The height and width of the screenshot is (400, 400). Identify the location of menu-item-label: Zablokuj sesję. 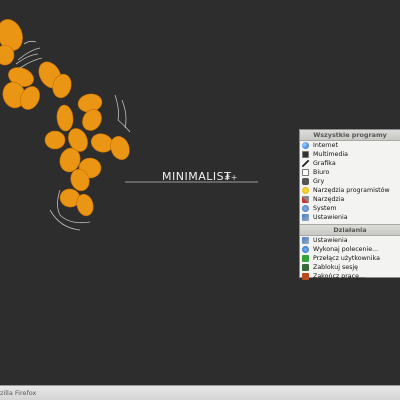
(336, 267).